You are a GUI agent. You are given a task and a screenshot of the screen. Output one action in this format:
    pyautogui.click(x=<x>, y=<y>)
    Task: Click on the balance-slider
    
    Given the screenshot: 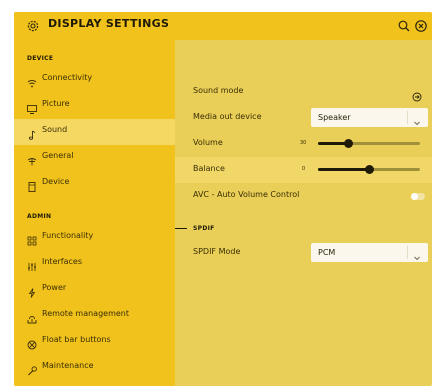 What is the action you would take?
    pyautogui.click(x=369, y=169)
    